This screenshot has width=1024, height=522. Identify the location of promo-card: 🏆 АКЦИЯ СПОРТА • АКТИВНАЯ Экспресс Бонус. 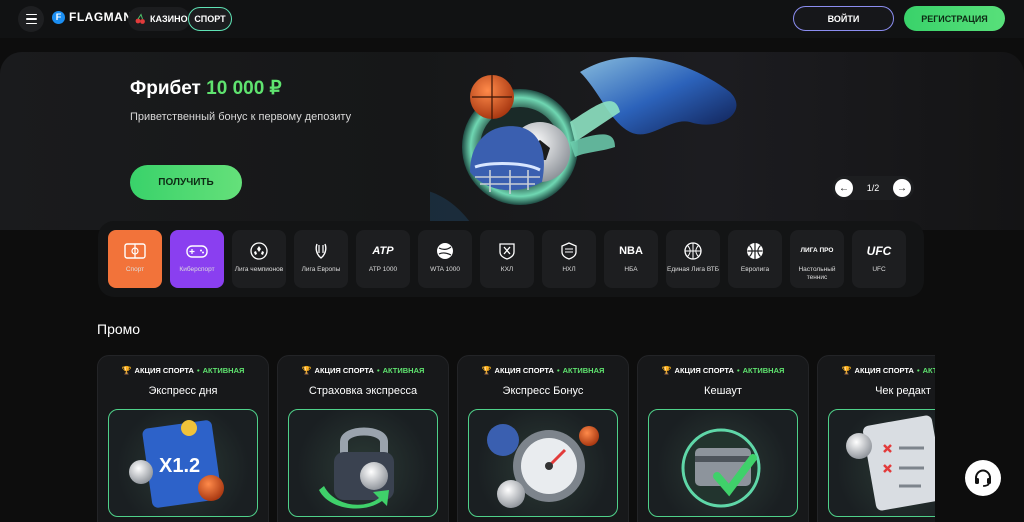
(543, 438).